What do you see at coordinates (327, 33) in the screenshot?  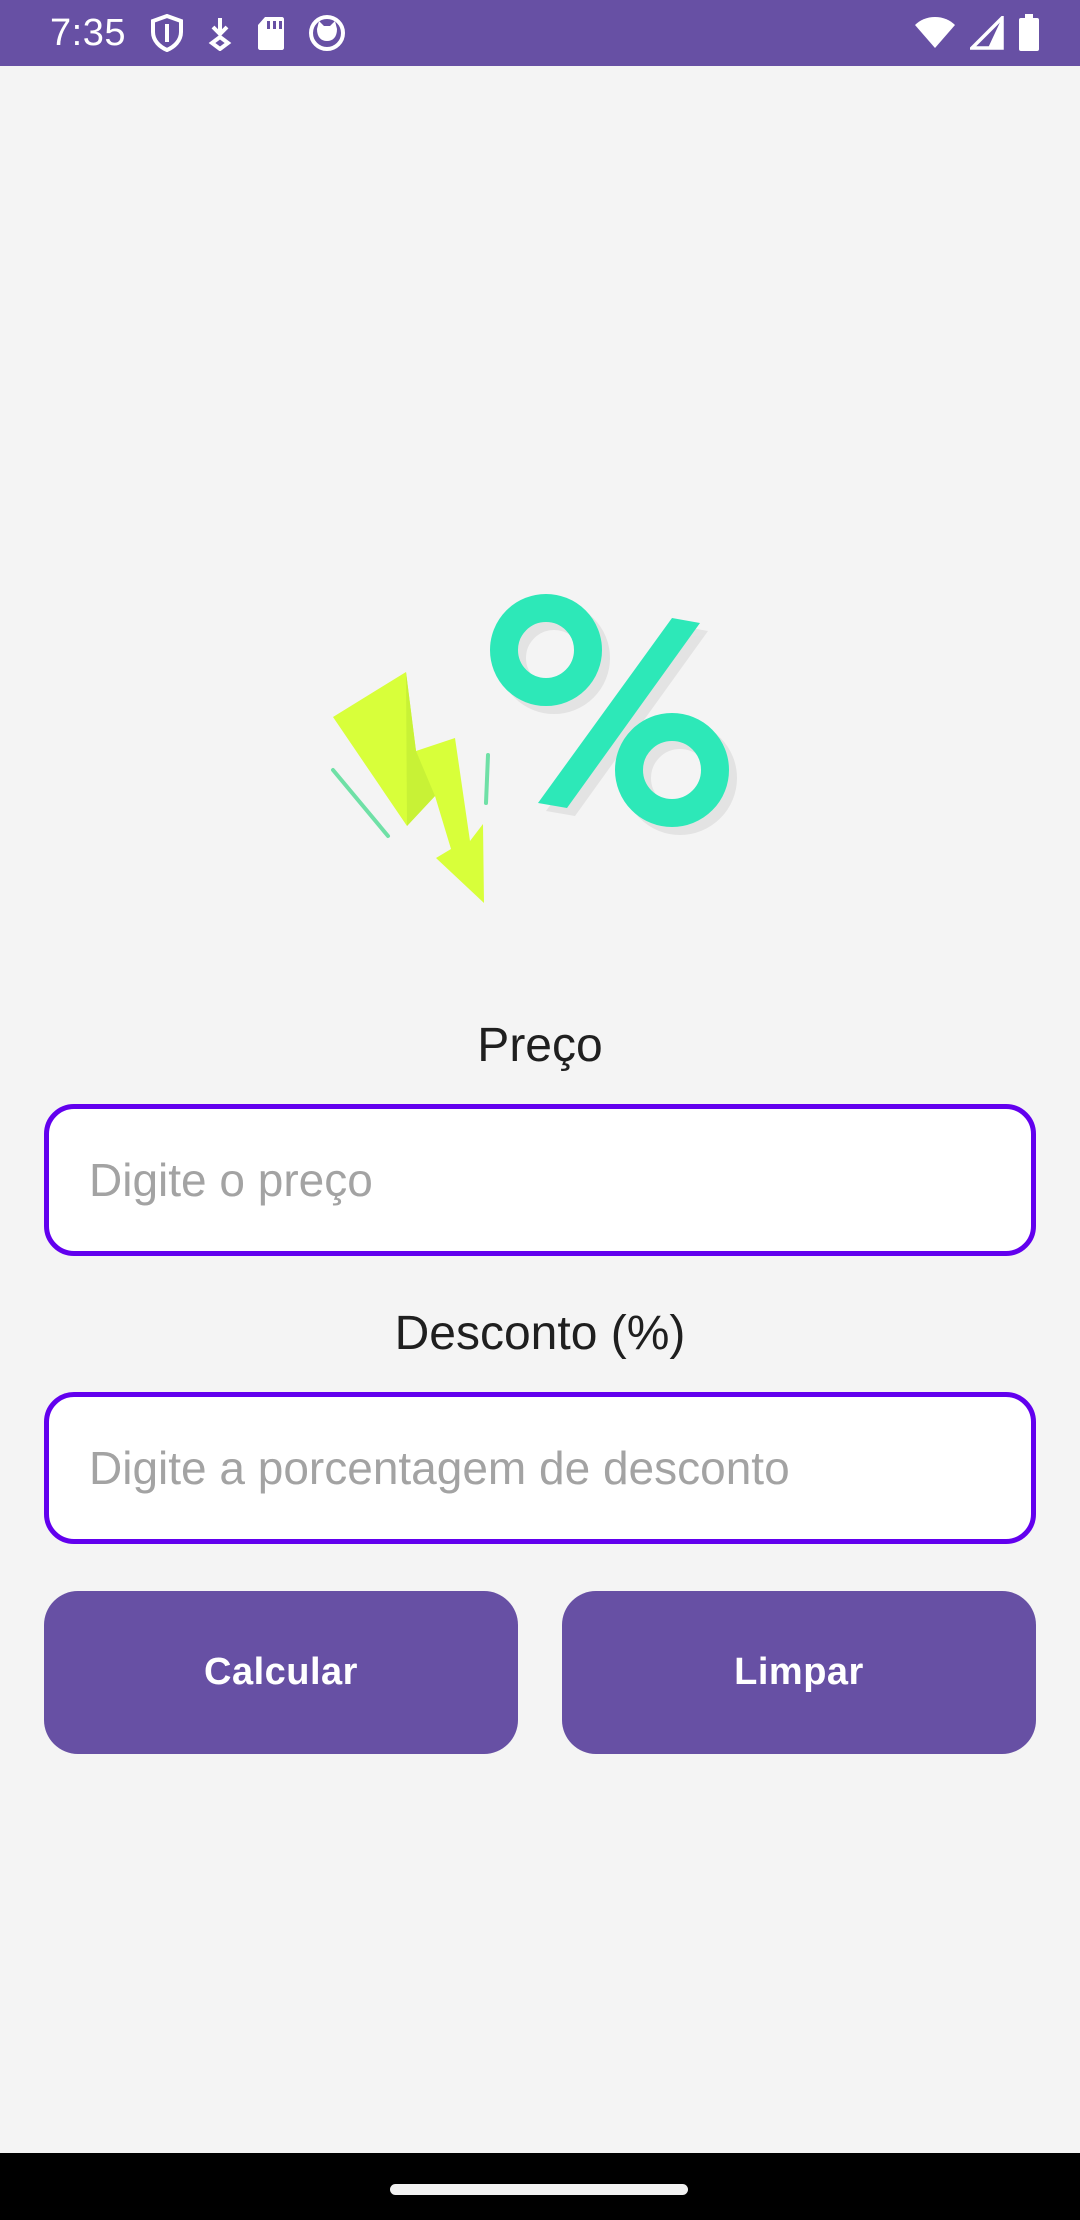 I see `cat-face-icon` at bounding box center [327, 33].